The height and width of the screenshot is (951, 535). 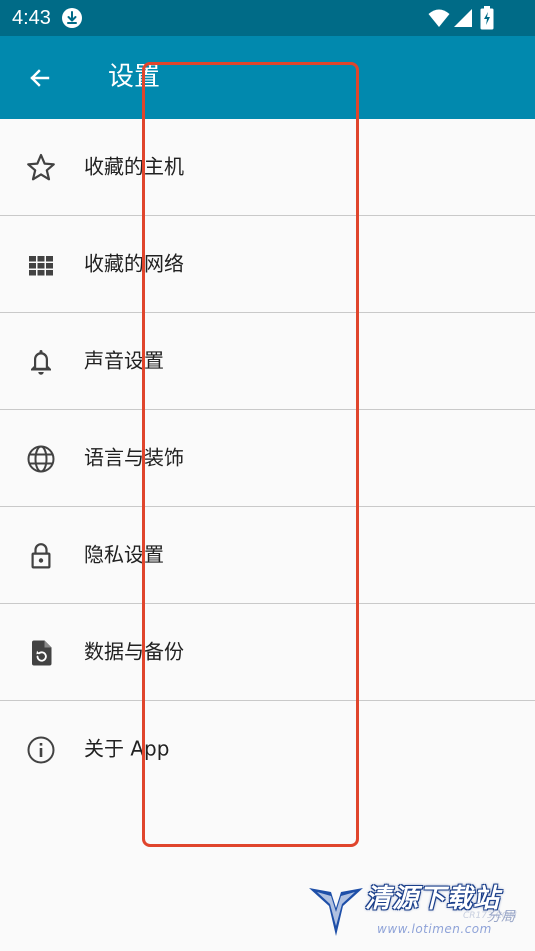 What do you see at coordinates (41, 362) in the screenshot?
I see `bell-icon` at bounding box center [41, 362].